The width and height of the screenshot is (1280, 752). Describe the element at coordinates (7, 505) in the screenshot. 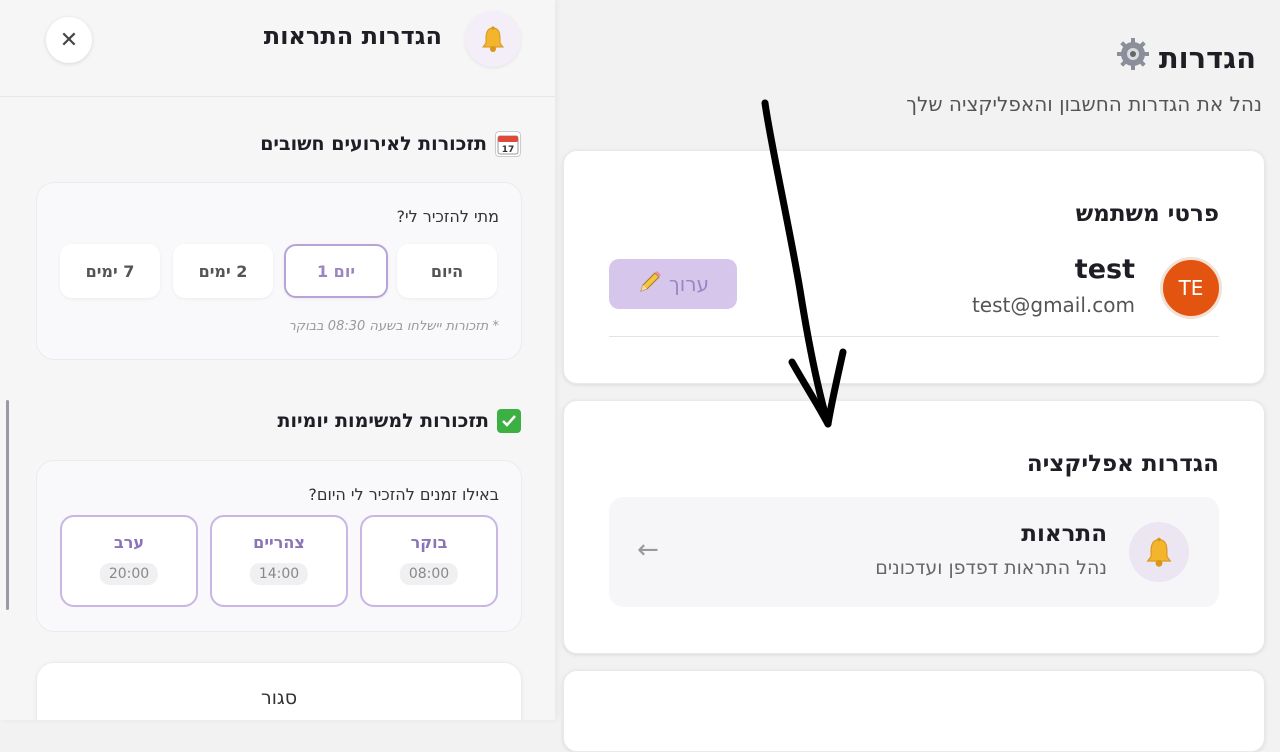

I see `scrollbar` at that location.